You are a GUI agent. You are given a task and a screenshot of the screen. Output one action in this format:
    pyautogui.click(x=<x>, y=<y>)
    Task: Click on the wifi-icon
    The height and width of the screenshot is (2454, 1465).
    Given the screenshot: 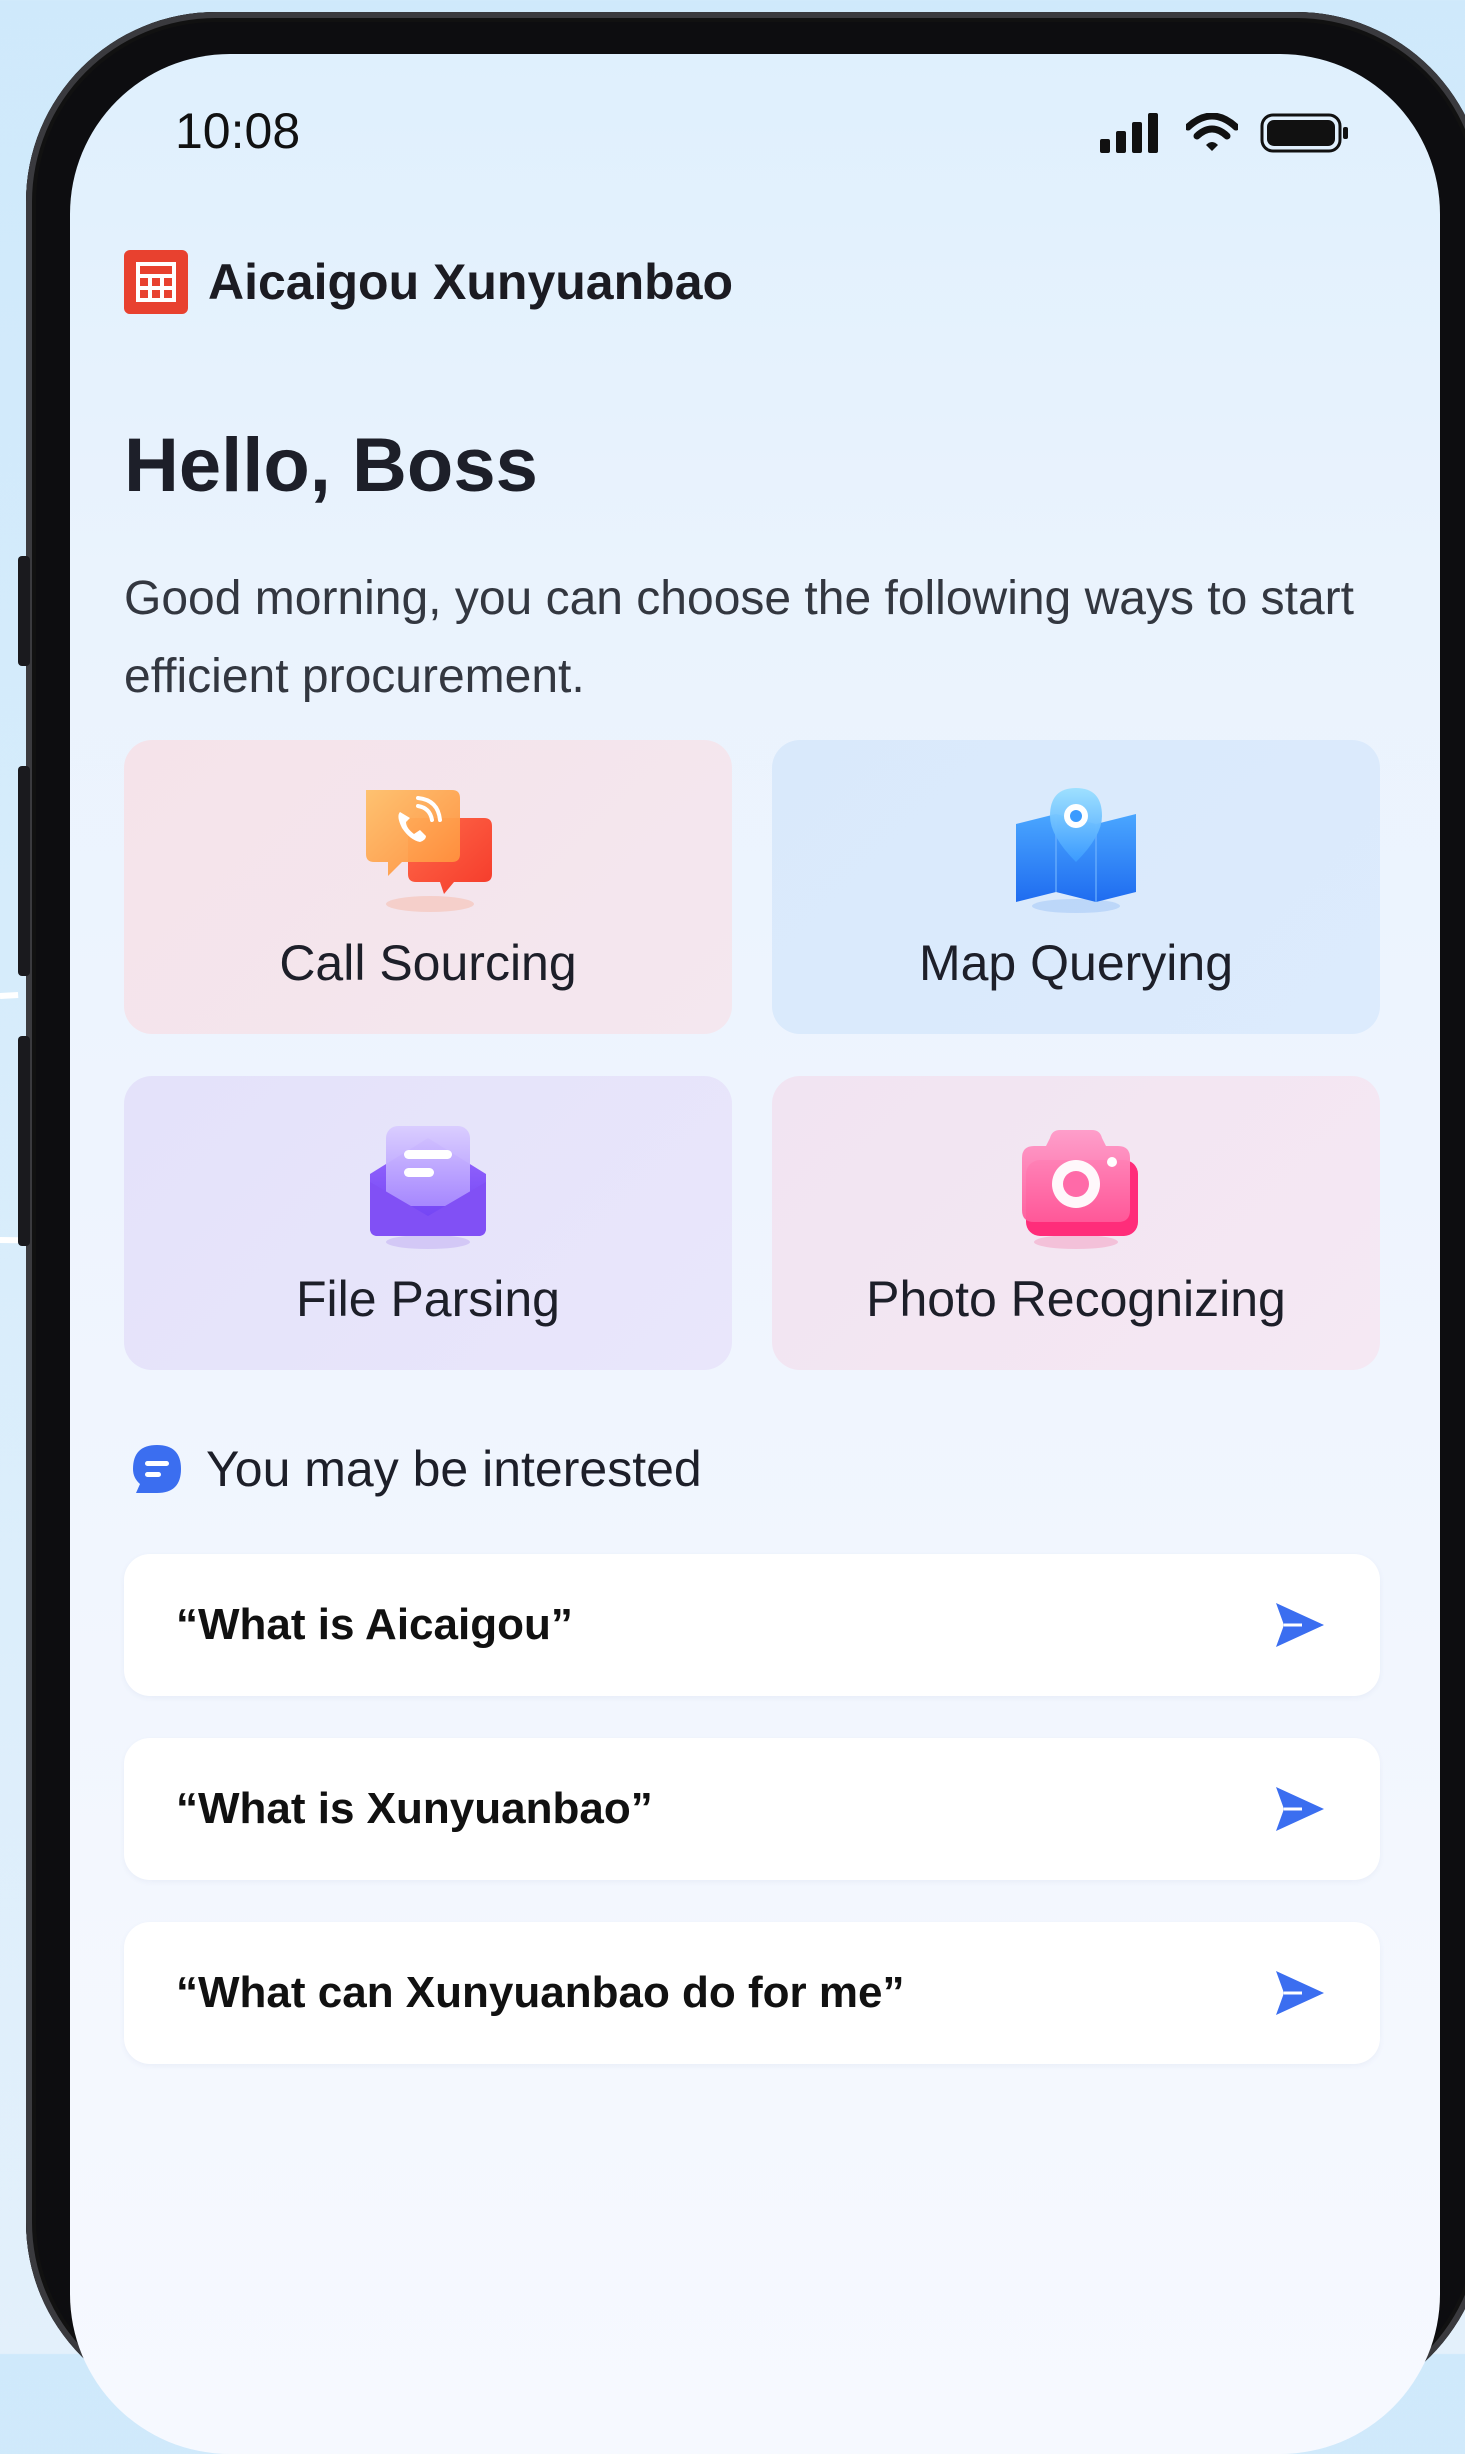 What is the action you would take?
    pyautogui.click(x=1212, y=132)
    